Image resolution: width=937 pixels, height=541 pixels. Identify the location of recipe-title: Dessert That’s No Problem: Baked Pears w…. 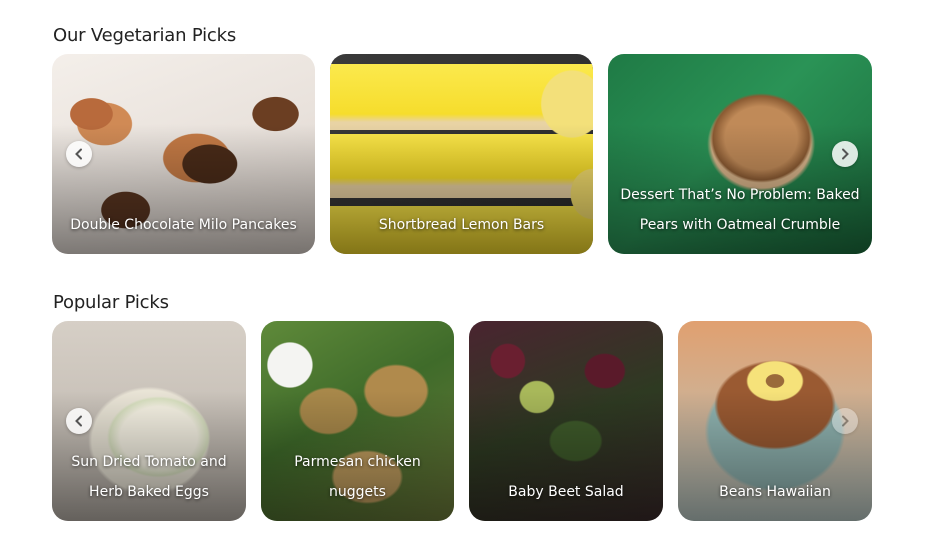
(740, 210).